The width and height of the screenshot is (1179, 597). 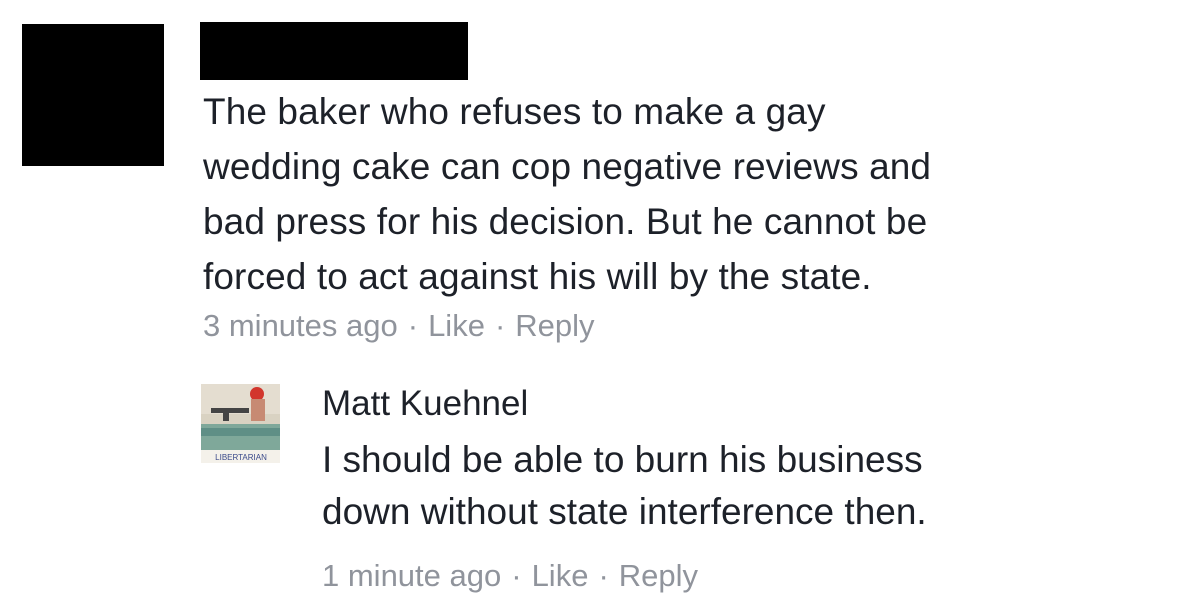 What do you see at coordinates (93, 95) in the screenshot?
I see `redacted-avatar` at bounding box center [93, 95].